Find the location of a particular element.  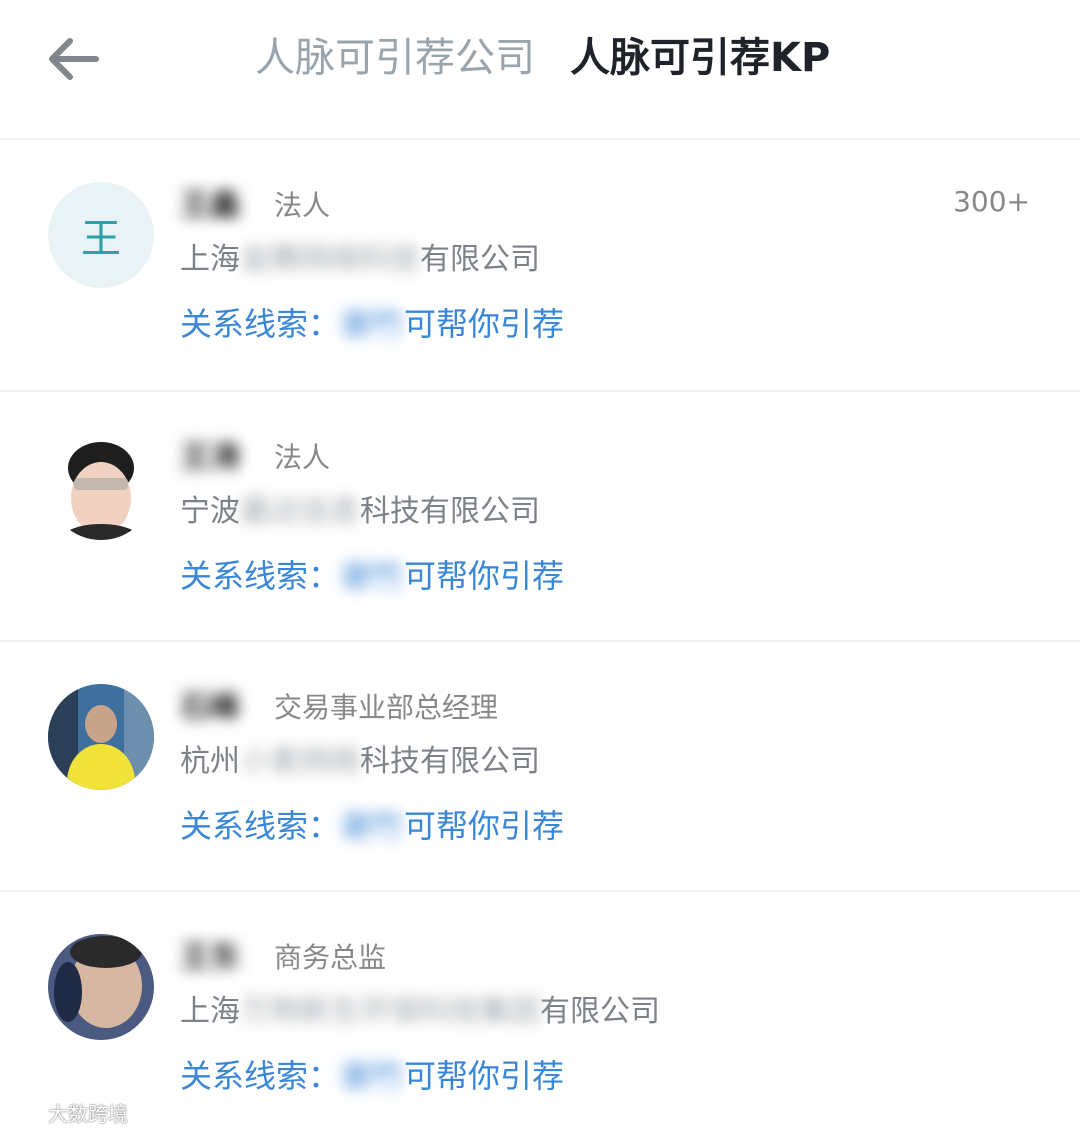

company-name: 宁波嘉达信息科技有限公司 is located at coordinates (360, 511).